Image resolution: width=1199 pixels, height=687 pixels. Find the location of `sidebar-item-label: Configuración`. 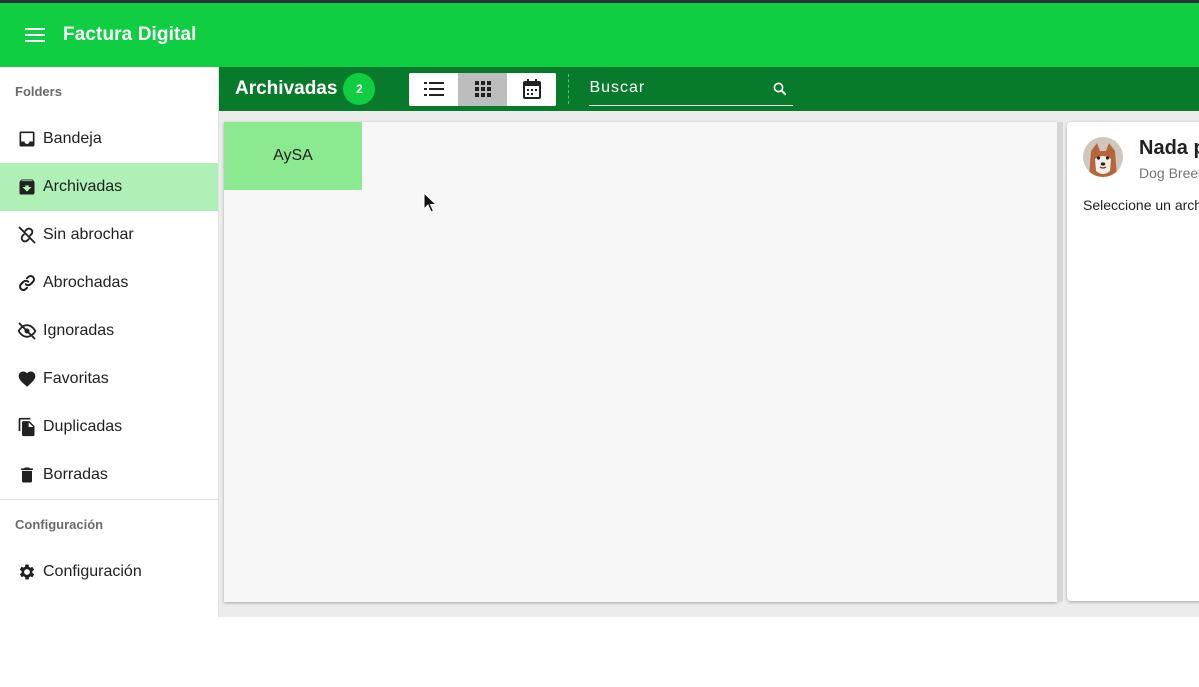

sidebar-item-label: Configuración is located at coordinates (92, 571).